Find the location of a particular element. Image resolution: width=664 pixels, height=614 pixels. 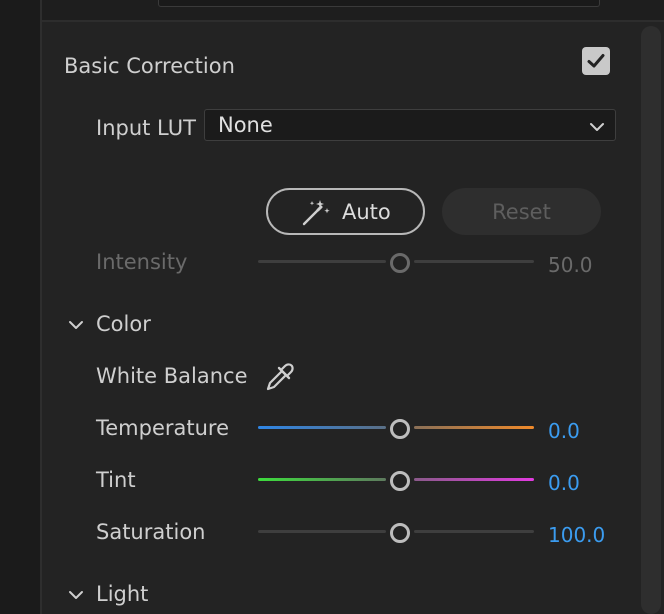

saturation-slider is located at coordinates (396, 532).